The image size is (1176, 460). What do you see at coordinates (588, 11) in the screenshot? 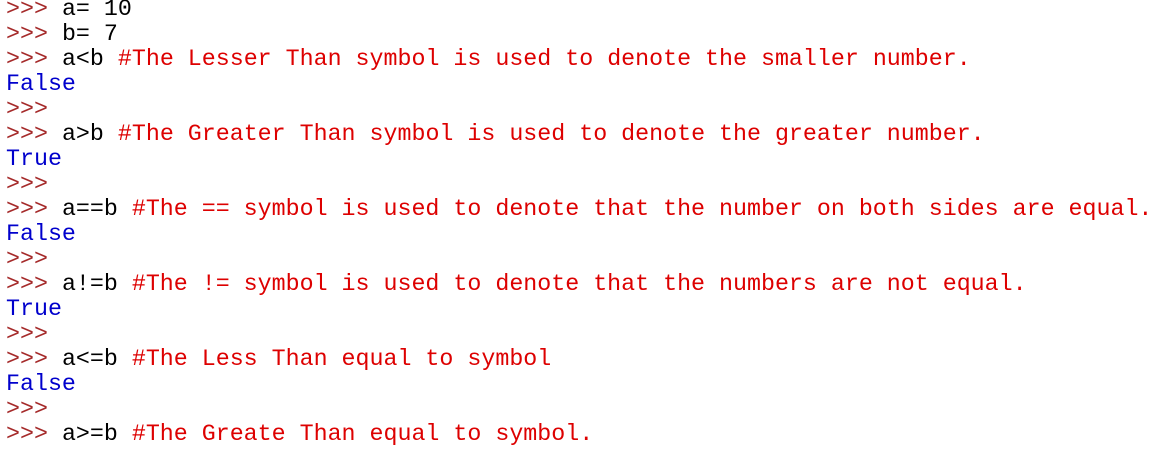
I see `shell-input-line: >>> a= 10` at bounding box center [588, 11].